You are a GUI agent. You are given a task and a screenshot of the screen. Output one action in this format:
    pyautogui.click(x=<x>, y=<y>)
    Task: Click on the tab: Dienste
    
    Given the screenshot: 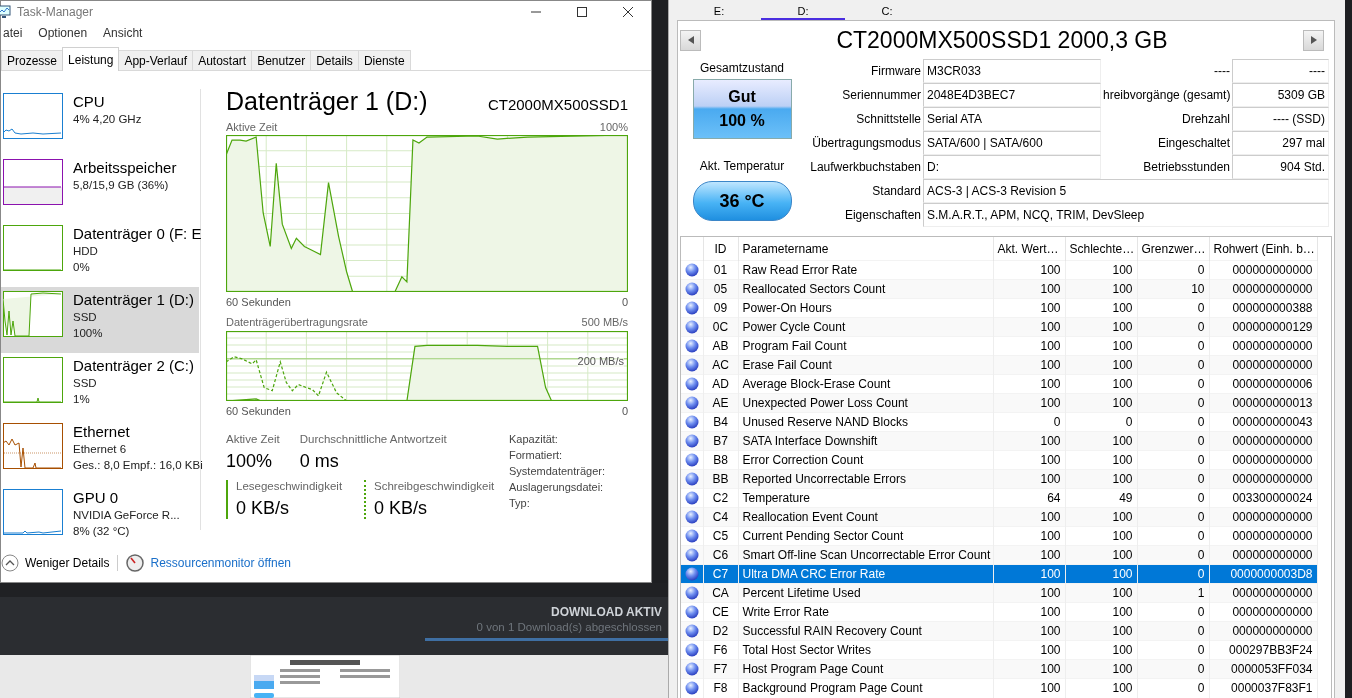 What is the action you would take?
    pyautogui.click(x=384, y=60)
    